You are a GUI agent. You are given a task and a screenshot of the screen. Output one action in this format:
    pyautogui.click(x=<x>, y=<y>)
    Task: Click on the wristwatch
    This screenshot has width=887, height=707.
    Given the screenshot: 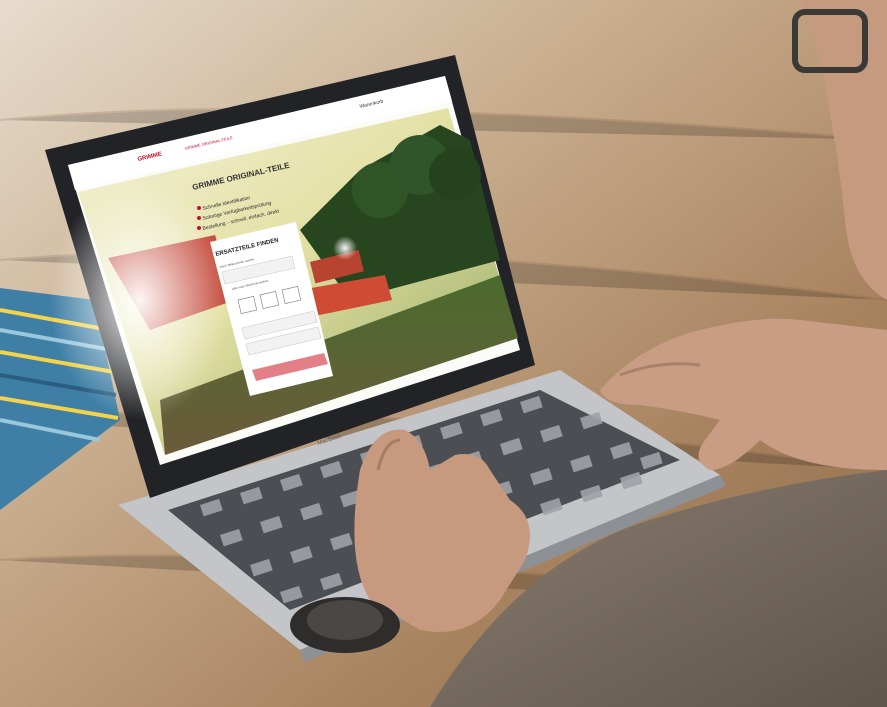 What is the action you would take?
    pyautogui.click(x=345, y=625)
    